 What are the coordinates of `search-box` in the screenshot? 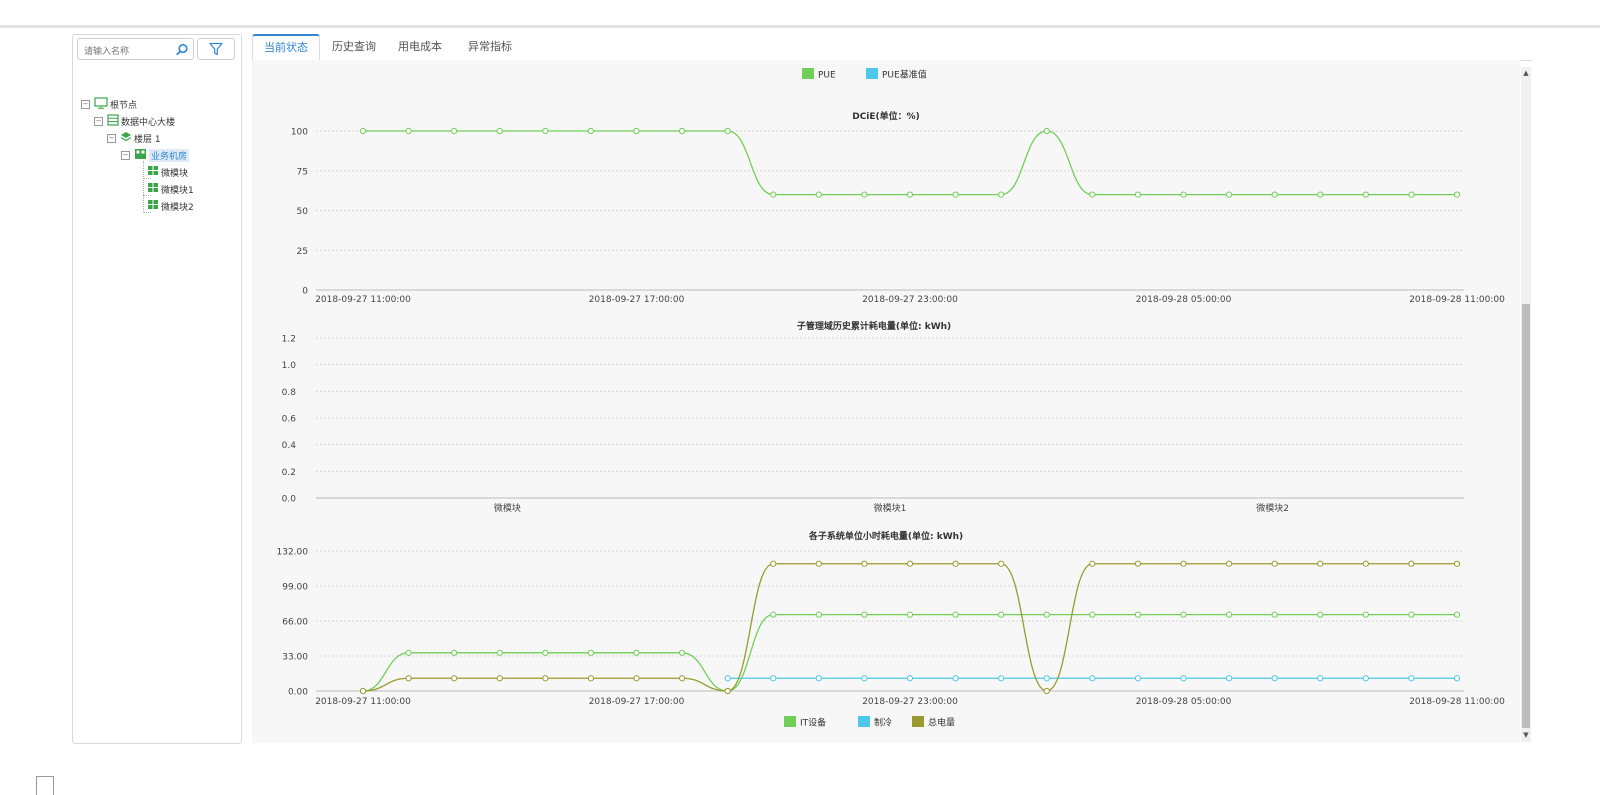 It's located at (135, 49).